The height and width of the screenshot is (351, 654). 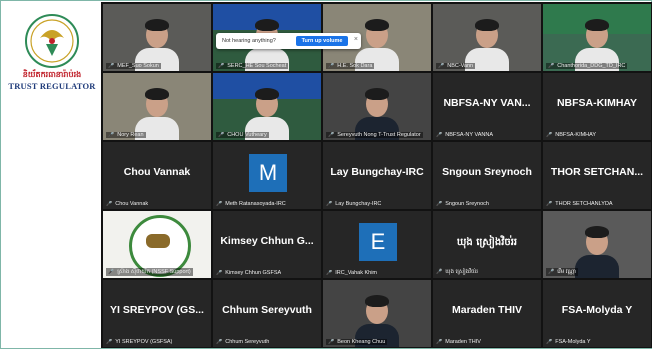 I want to click on participant-tile: Kimsey Chhun G... 🎤 Kimsey Chhun GSFSA, so click(x=267, y=244).